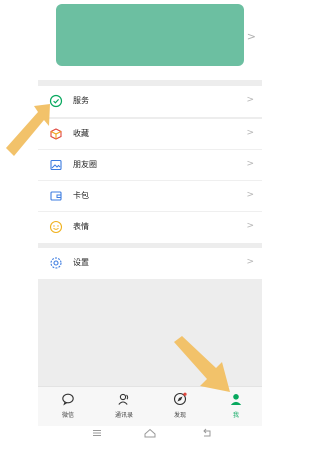 This screenshot has width=320, height=454. I want to click on menu-item-label: 朋友圈, so click(85, 164).